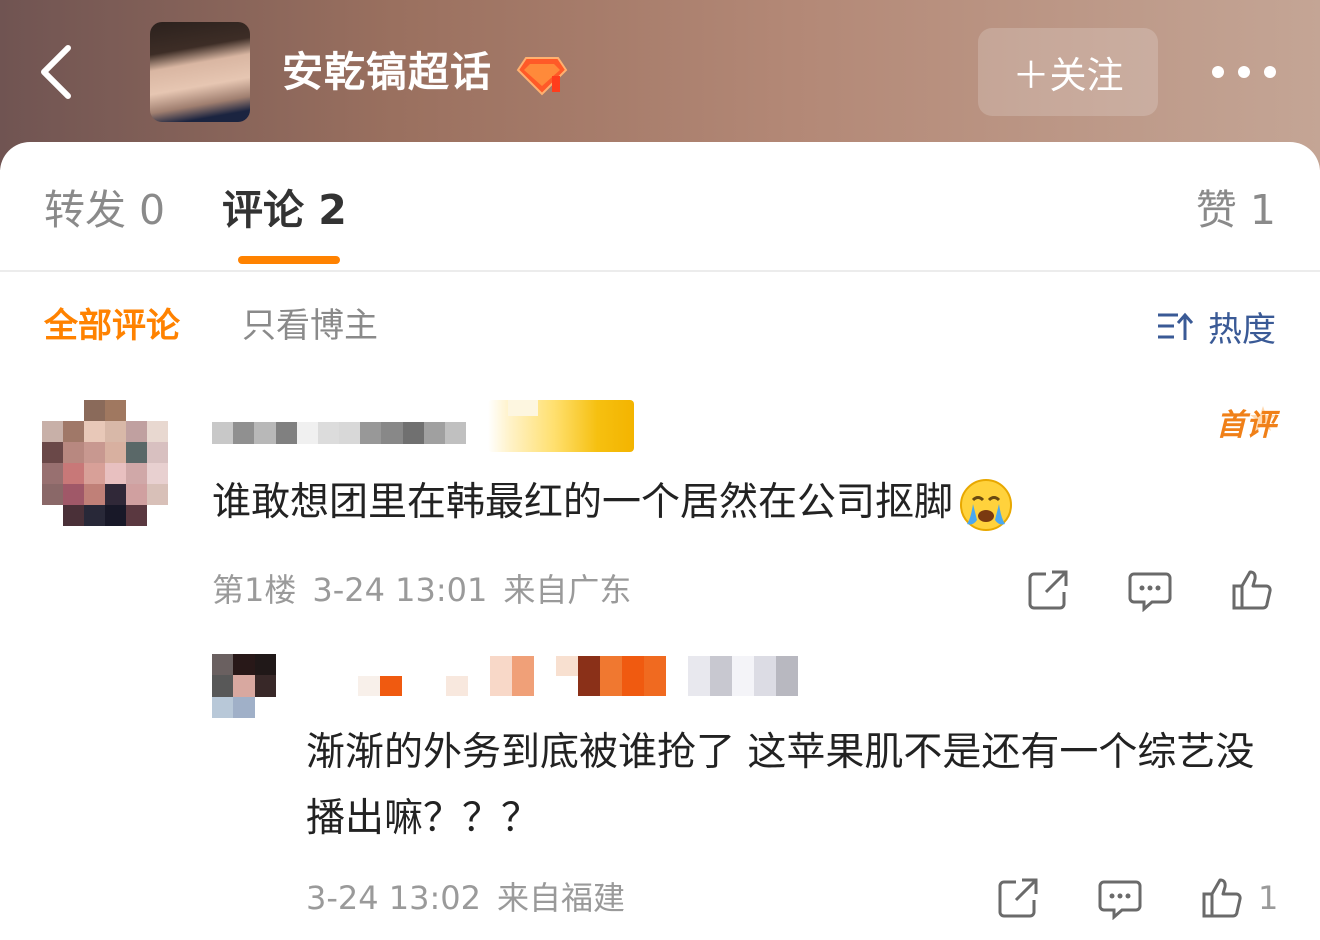 The height and width of the screenshot is (940, 1320). Describe the element at coordinates (660, 271) in the screenshot. I see `tab-divider` at that location.